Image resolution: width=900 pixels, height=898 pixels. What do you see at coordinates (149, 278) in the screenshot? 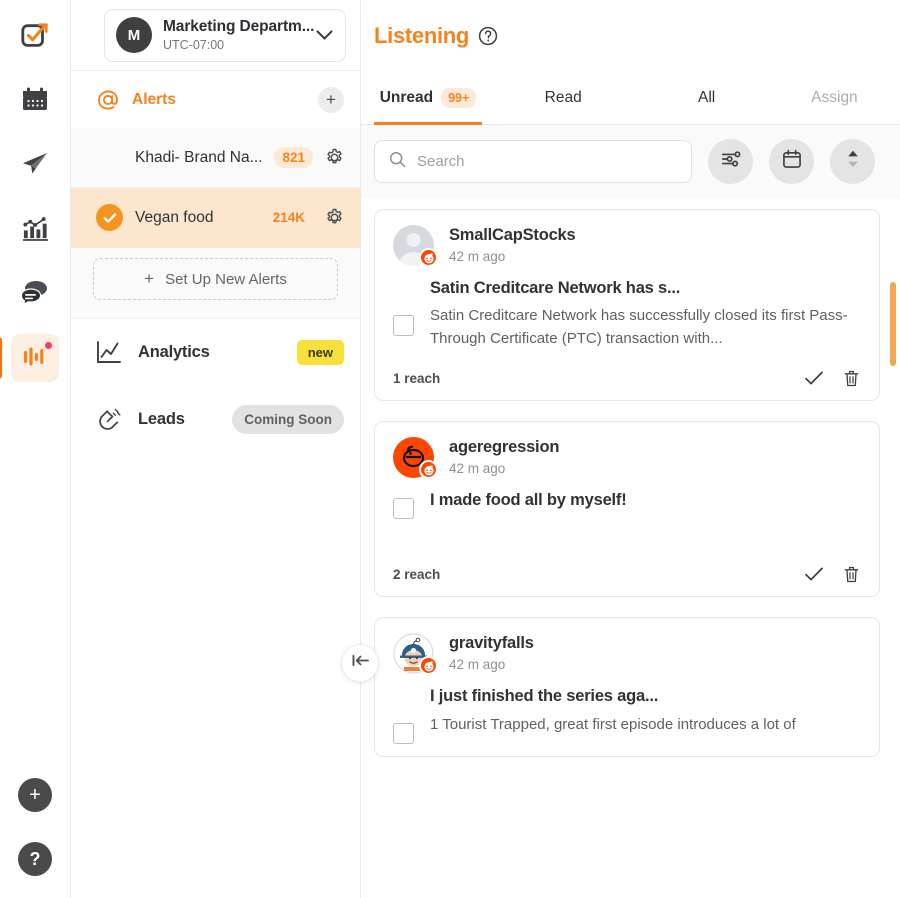
I see `plus-icon: +` at bounding box center [149, 278].